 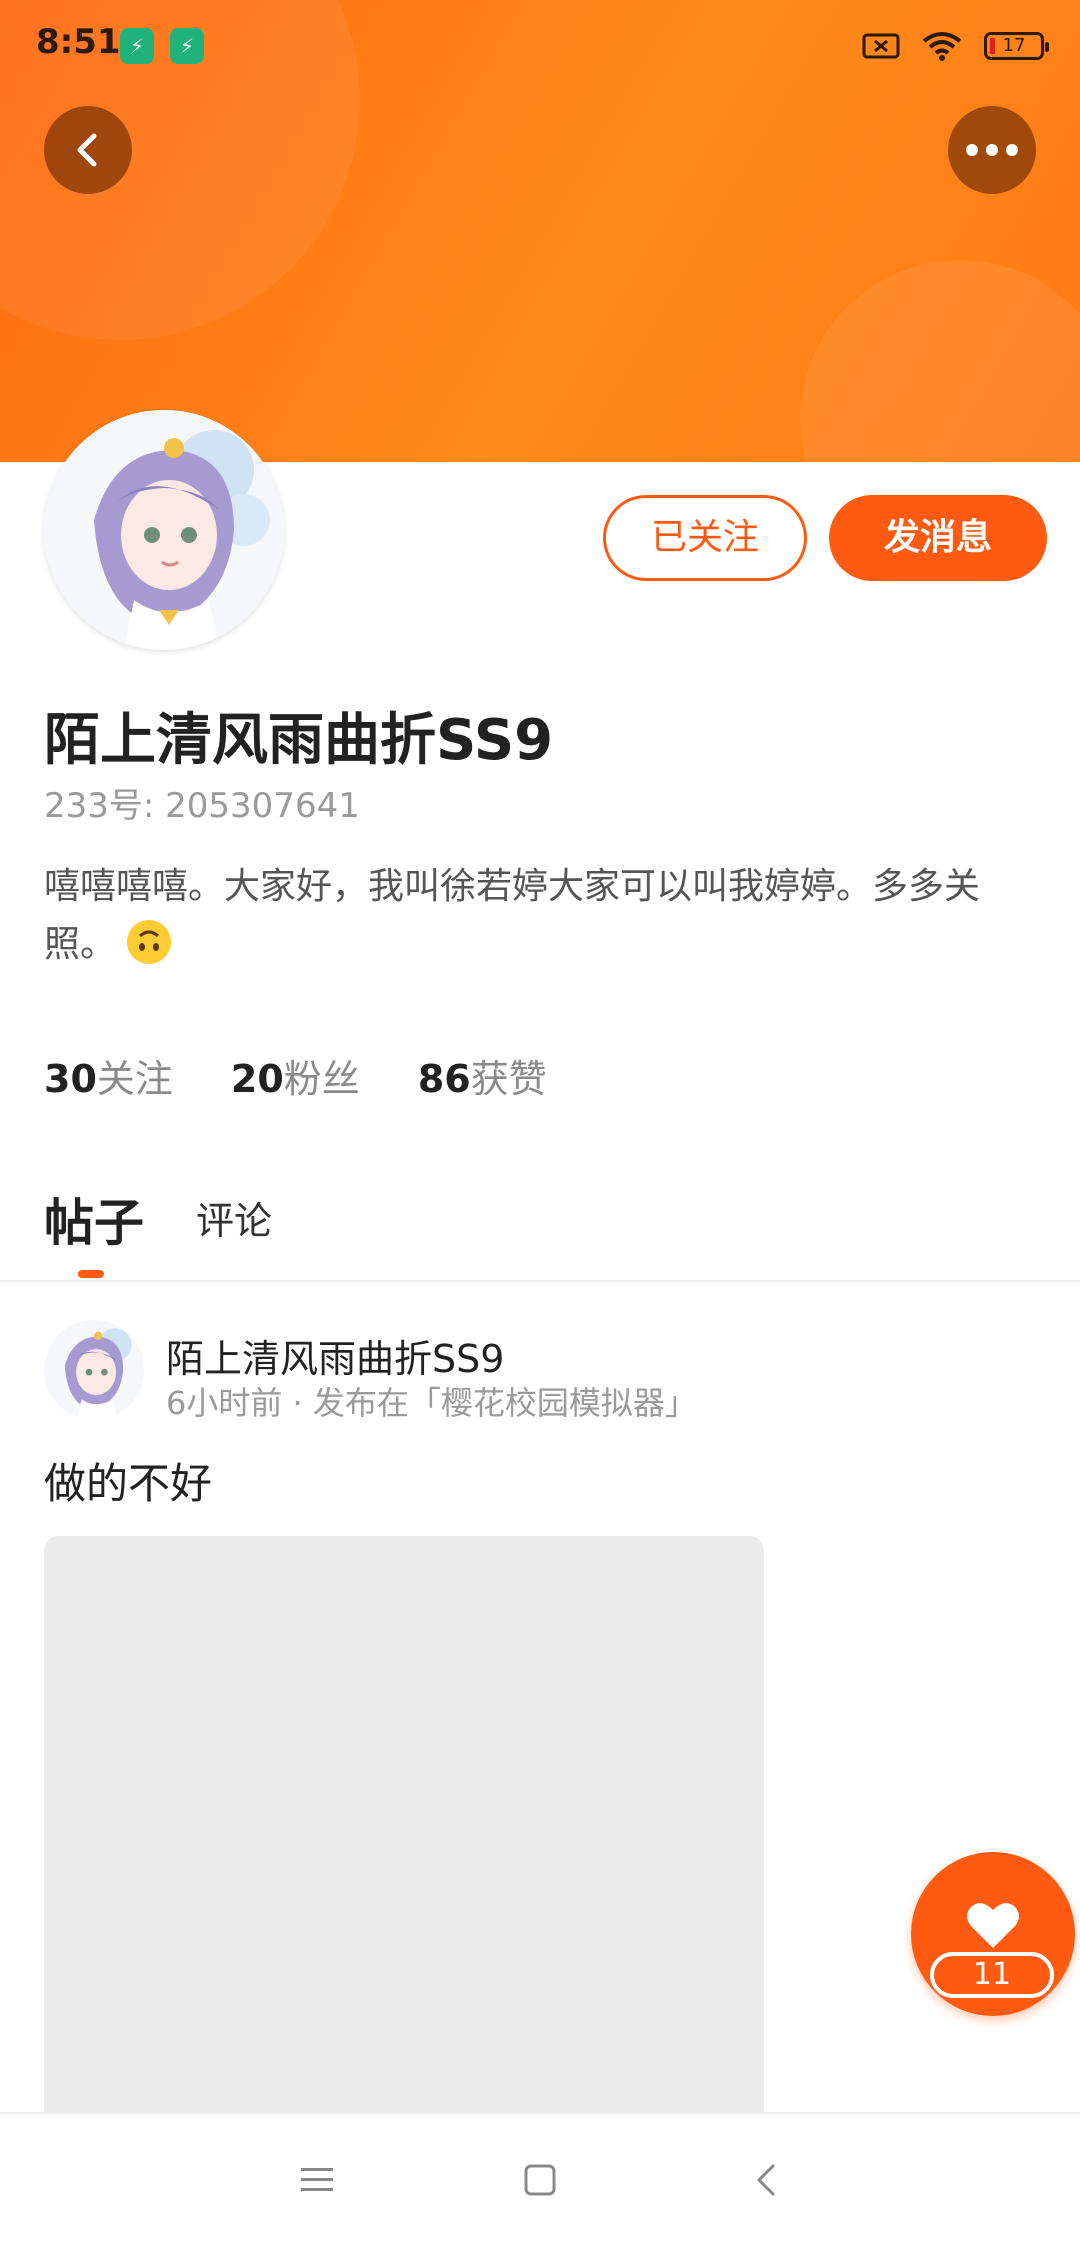 I want to click on post-text: 做的不好, so click(x=128, y=1480).